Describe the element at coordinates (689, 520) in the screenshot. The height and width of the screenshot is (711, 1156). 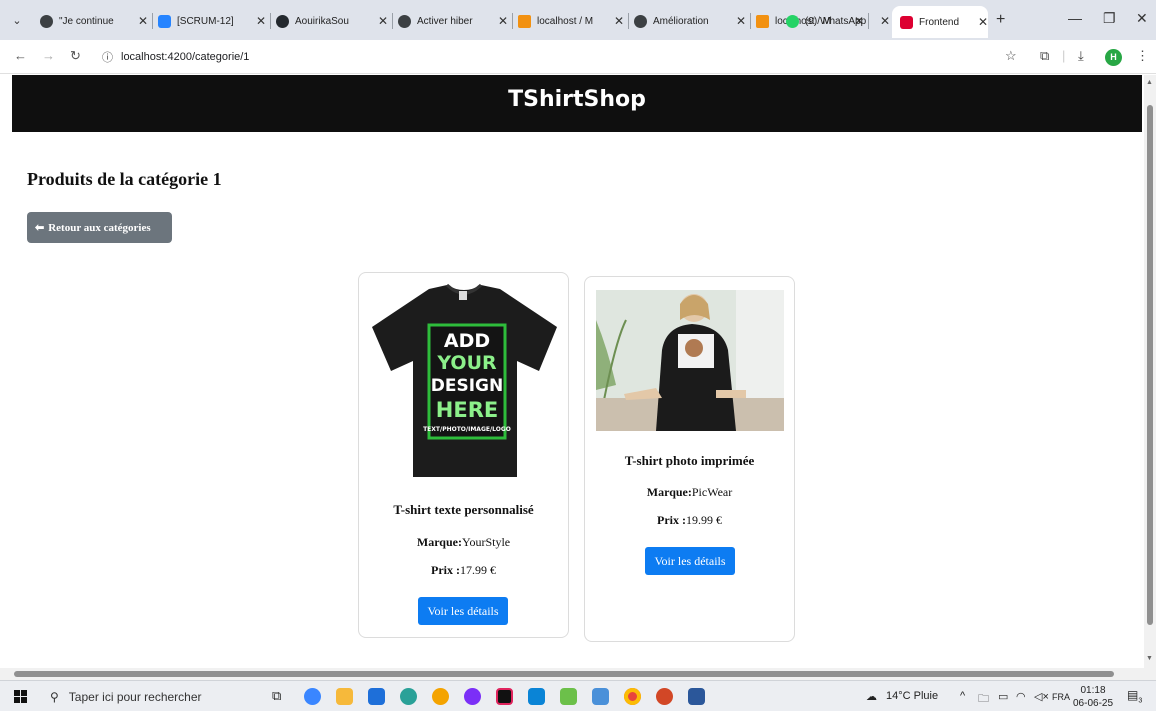
I see `product-price: Prix :19.99 €` at that location.